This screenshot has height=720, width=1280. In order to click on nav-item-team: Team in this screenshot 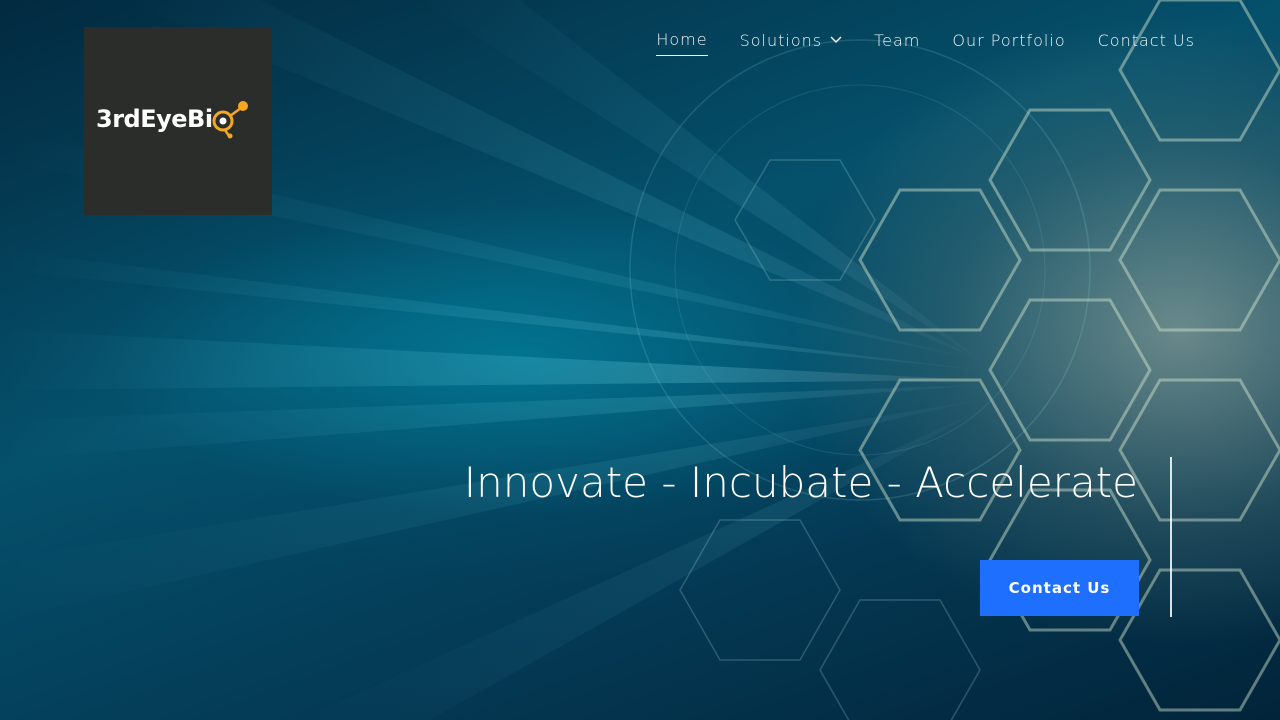, I will do `click(897, 43)`.